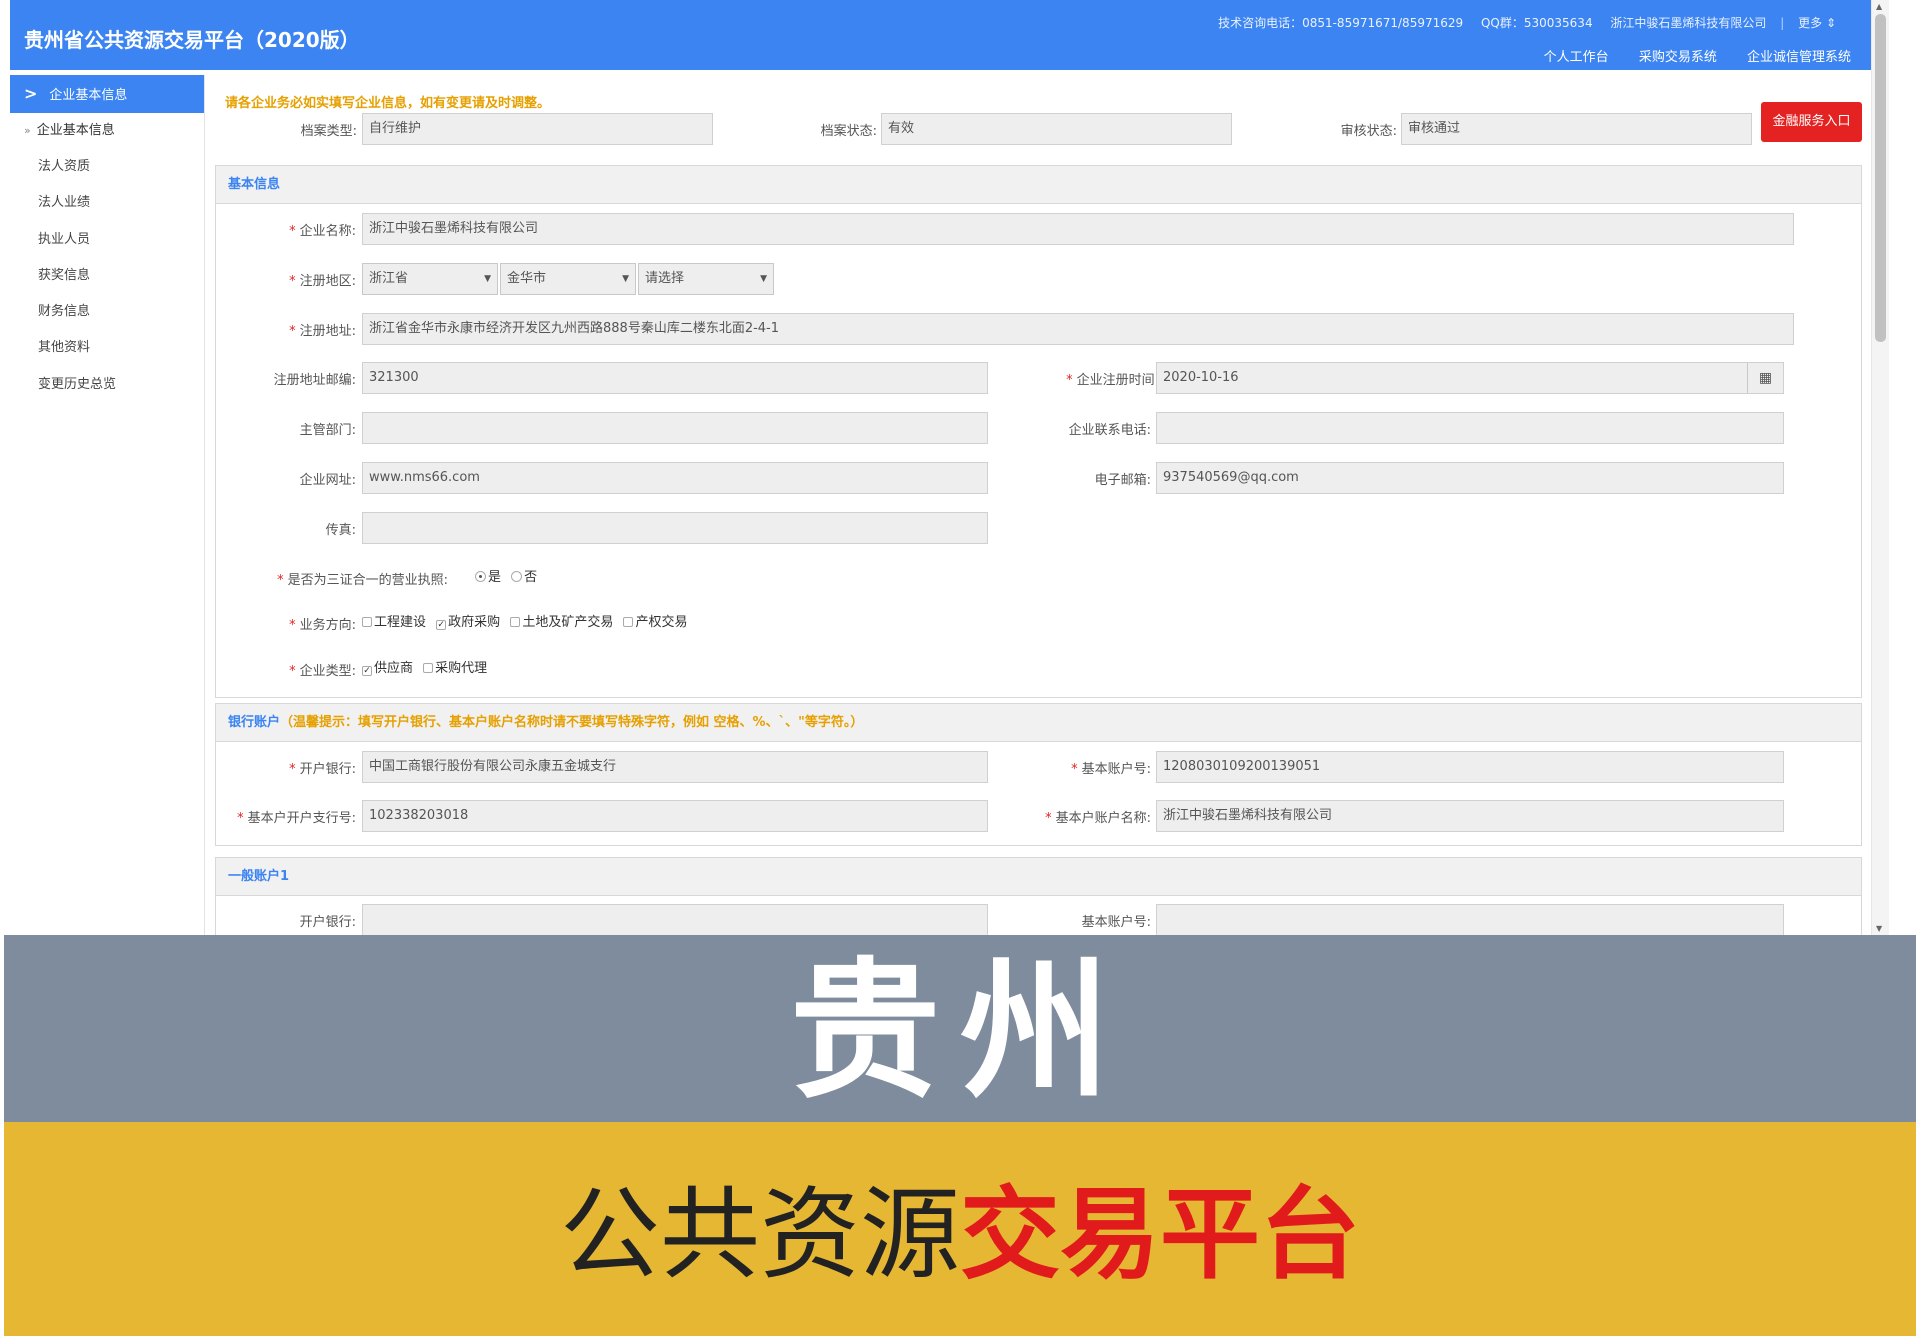  Describe the element at coordinates (327, 769) in the screenshot. I see `label-text: 开户银行:` at that location.